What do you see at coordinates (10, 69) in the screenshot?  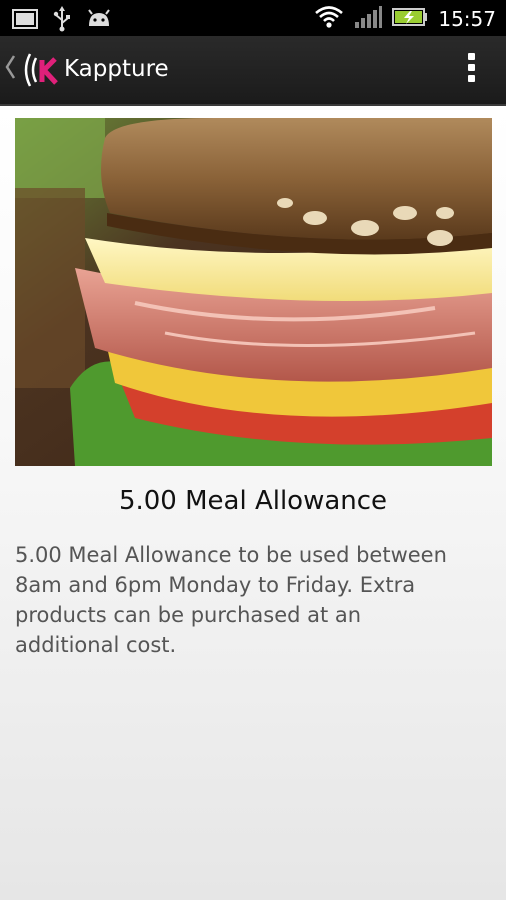 I see `back-chevron-icon` at bounding box center [10, 69].